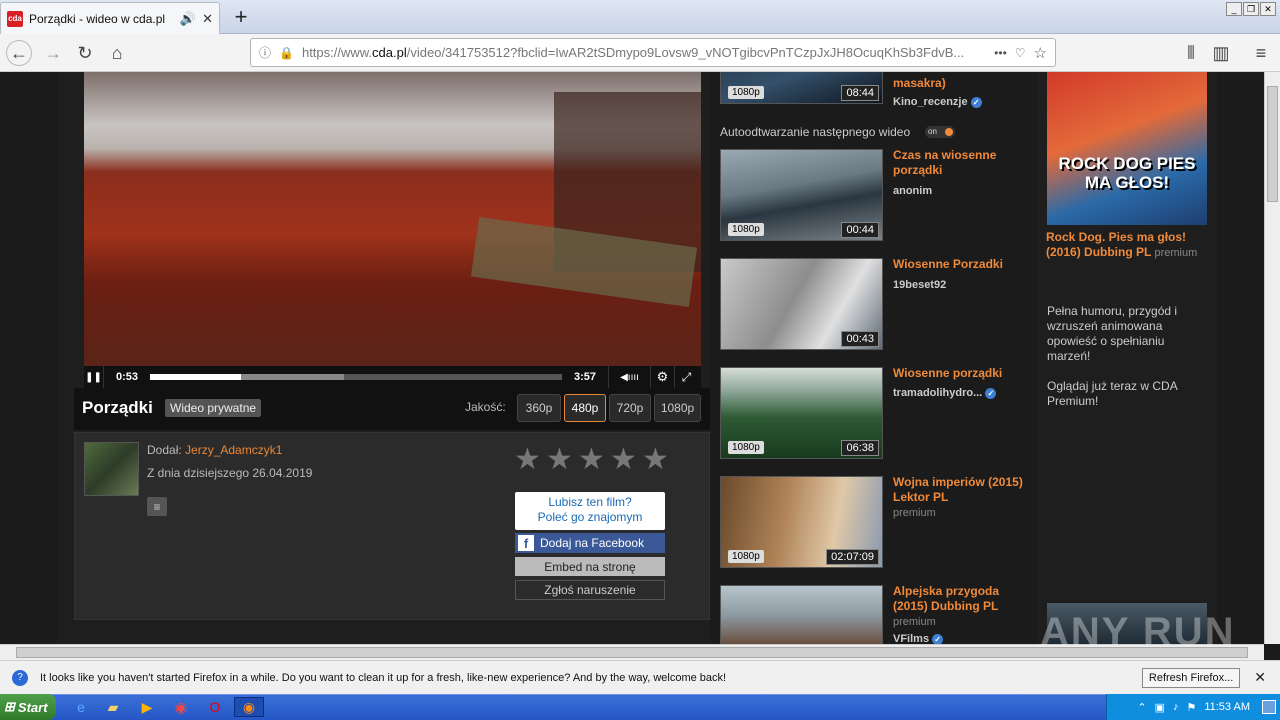  What do you see at coordinates (585, 408) in the screenshot?
I see `quality-480p-button: 480p` at bounding box center [585, 408].